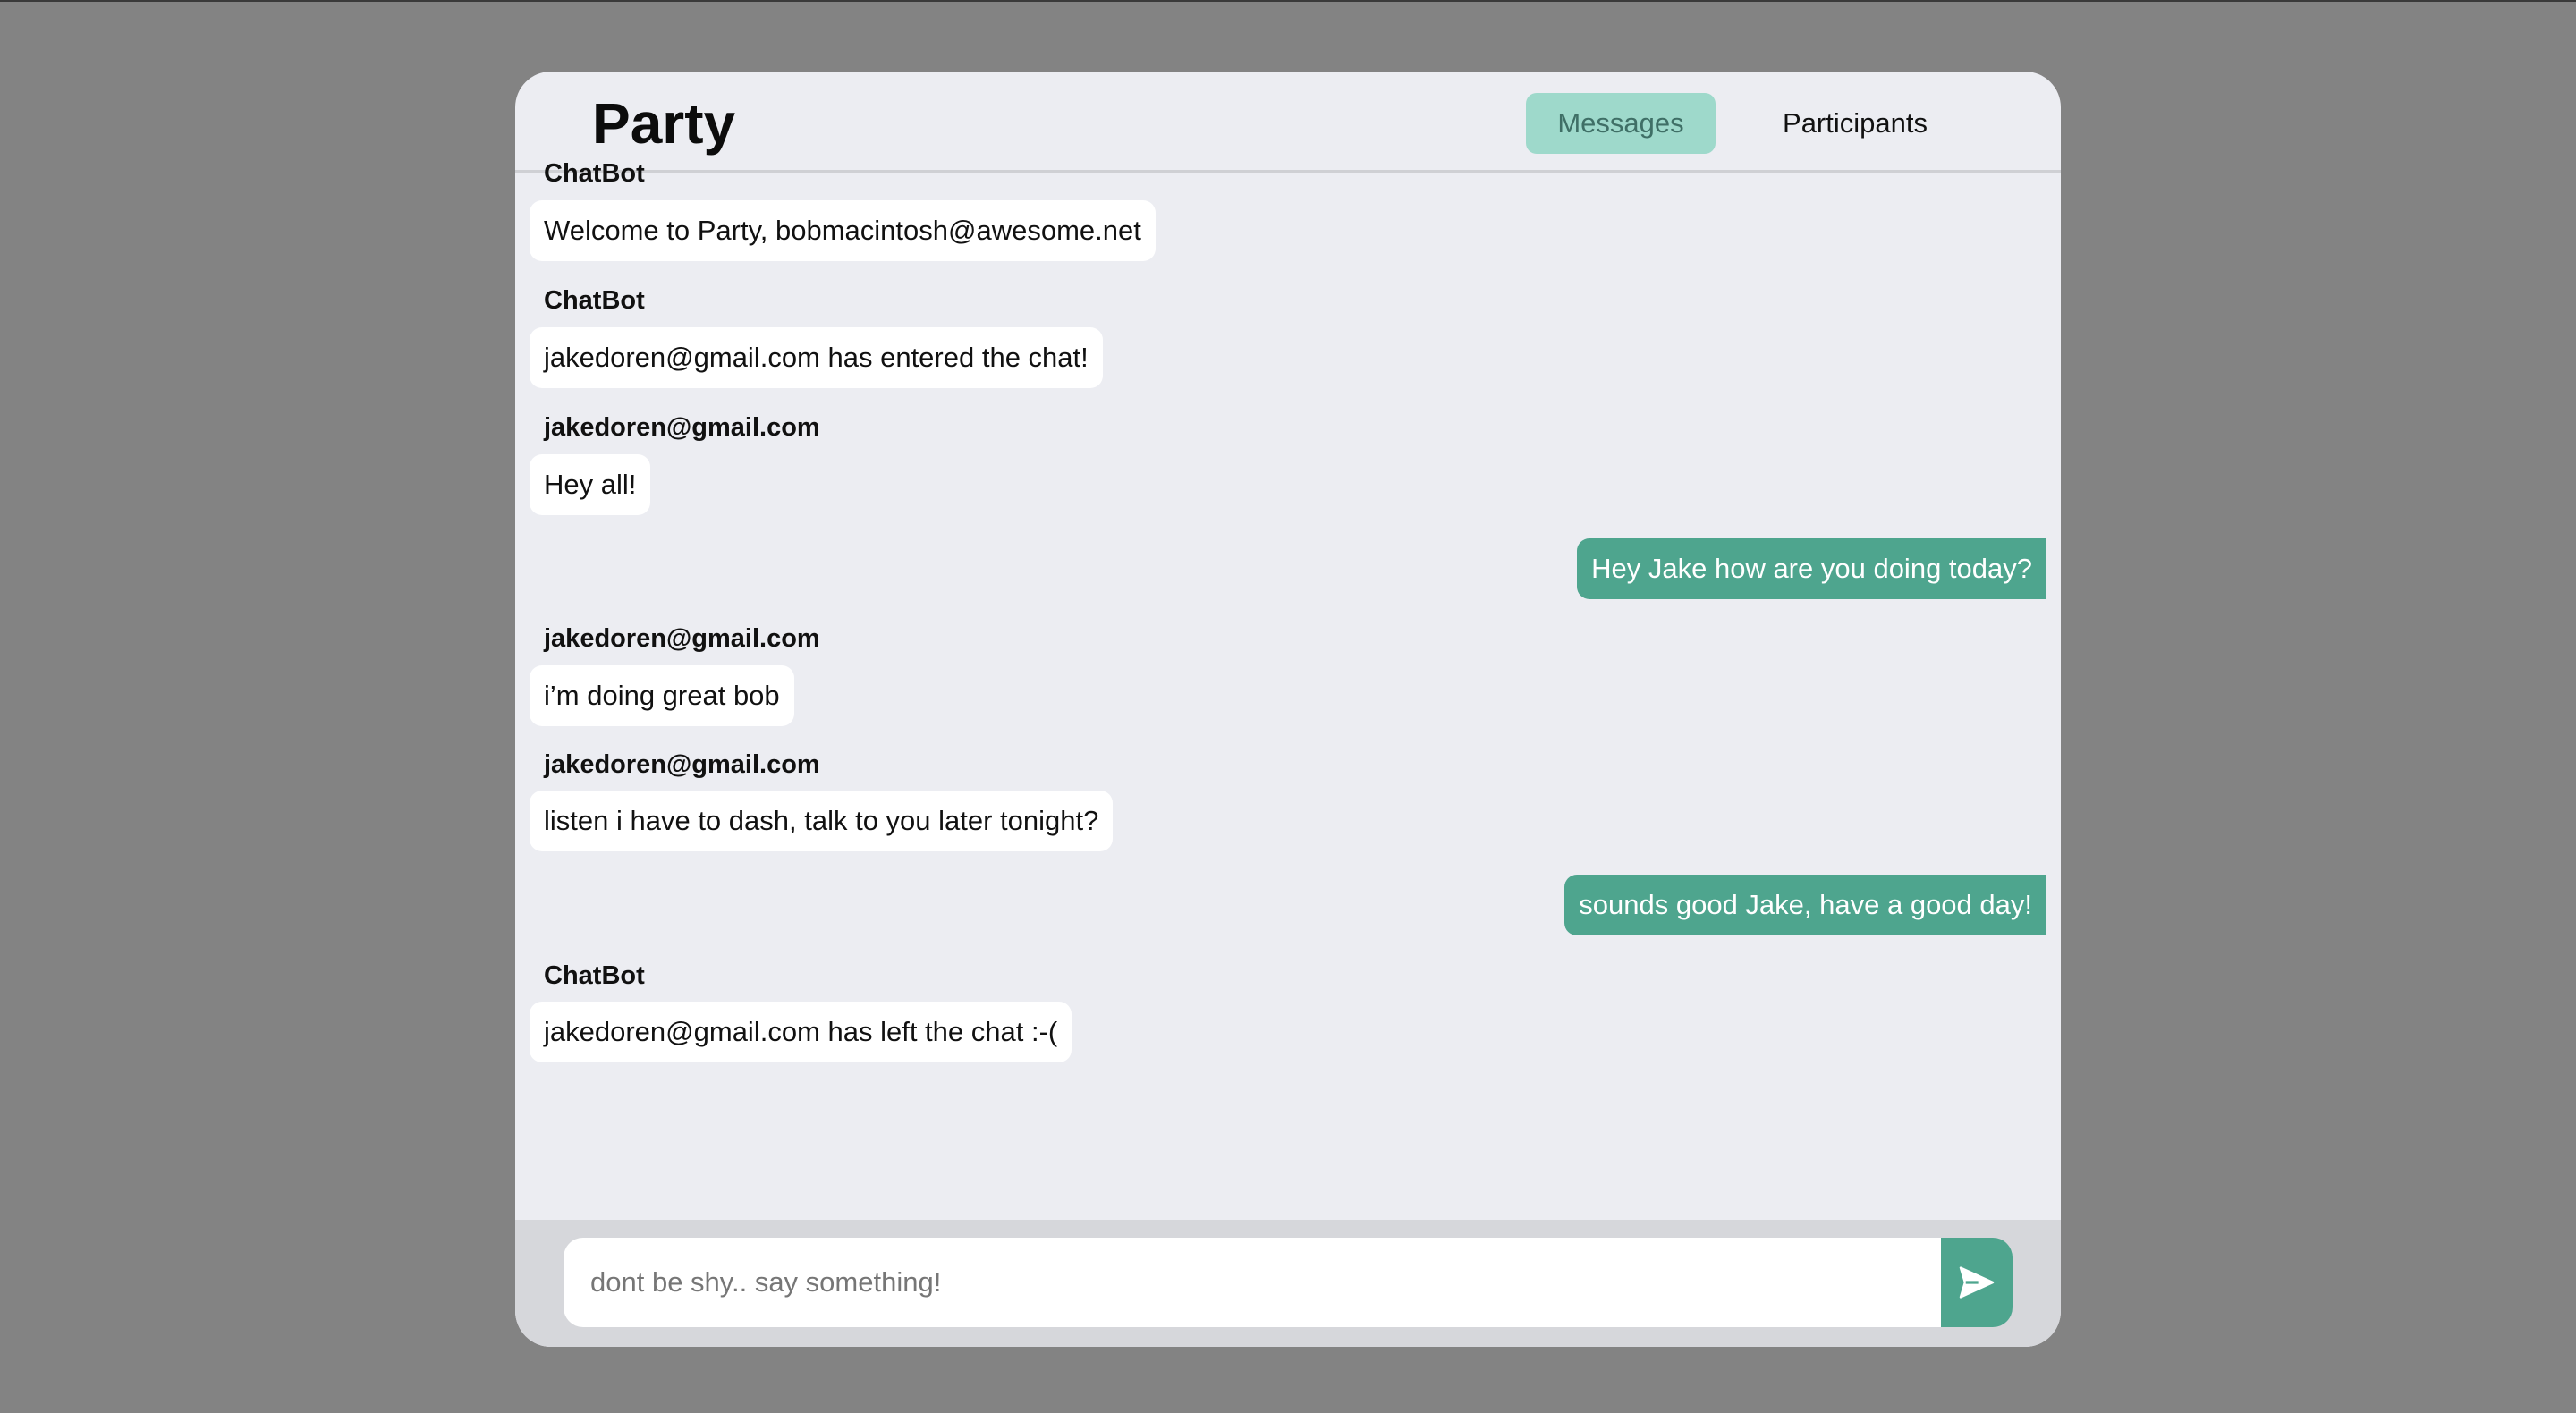 This screenshot has width=2576, height=1413. I want to click on message-bubble: Hey Jake how are you doing today?, so click(1811, 568).